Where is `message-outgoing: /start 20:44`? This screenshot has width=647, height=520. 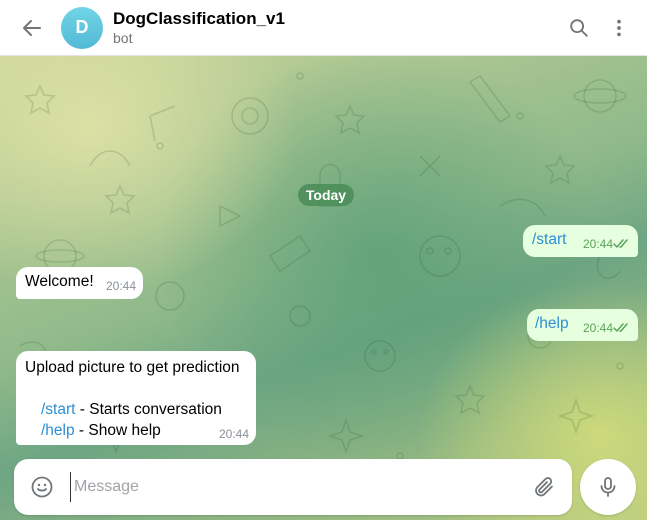
message-outgoing: /start 20:44 is located at coordinates (580, 241).